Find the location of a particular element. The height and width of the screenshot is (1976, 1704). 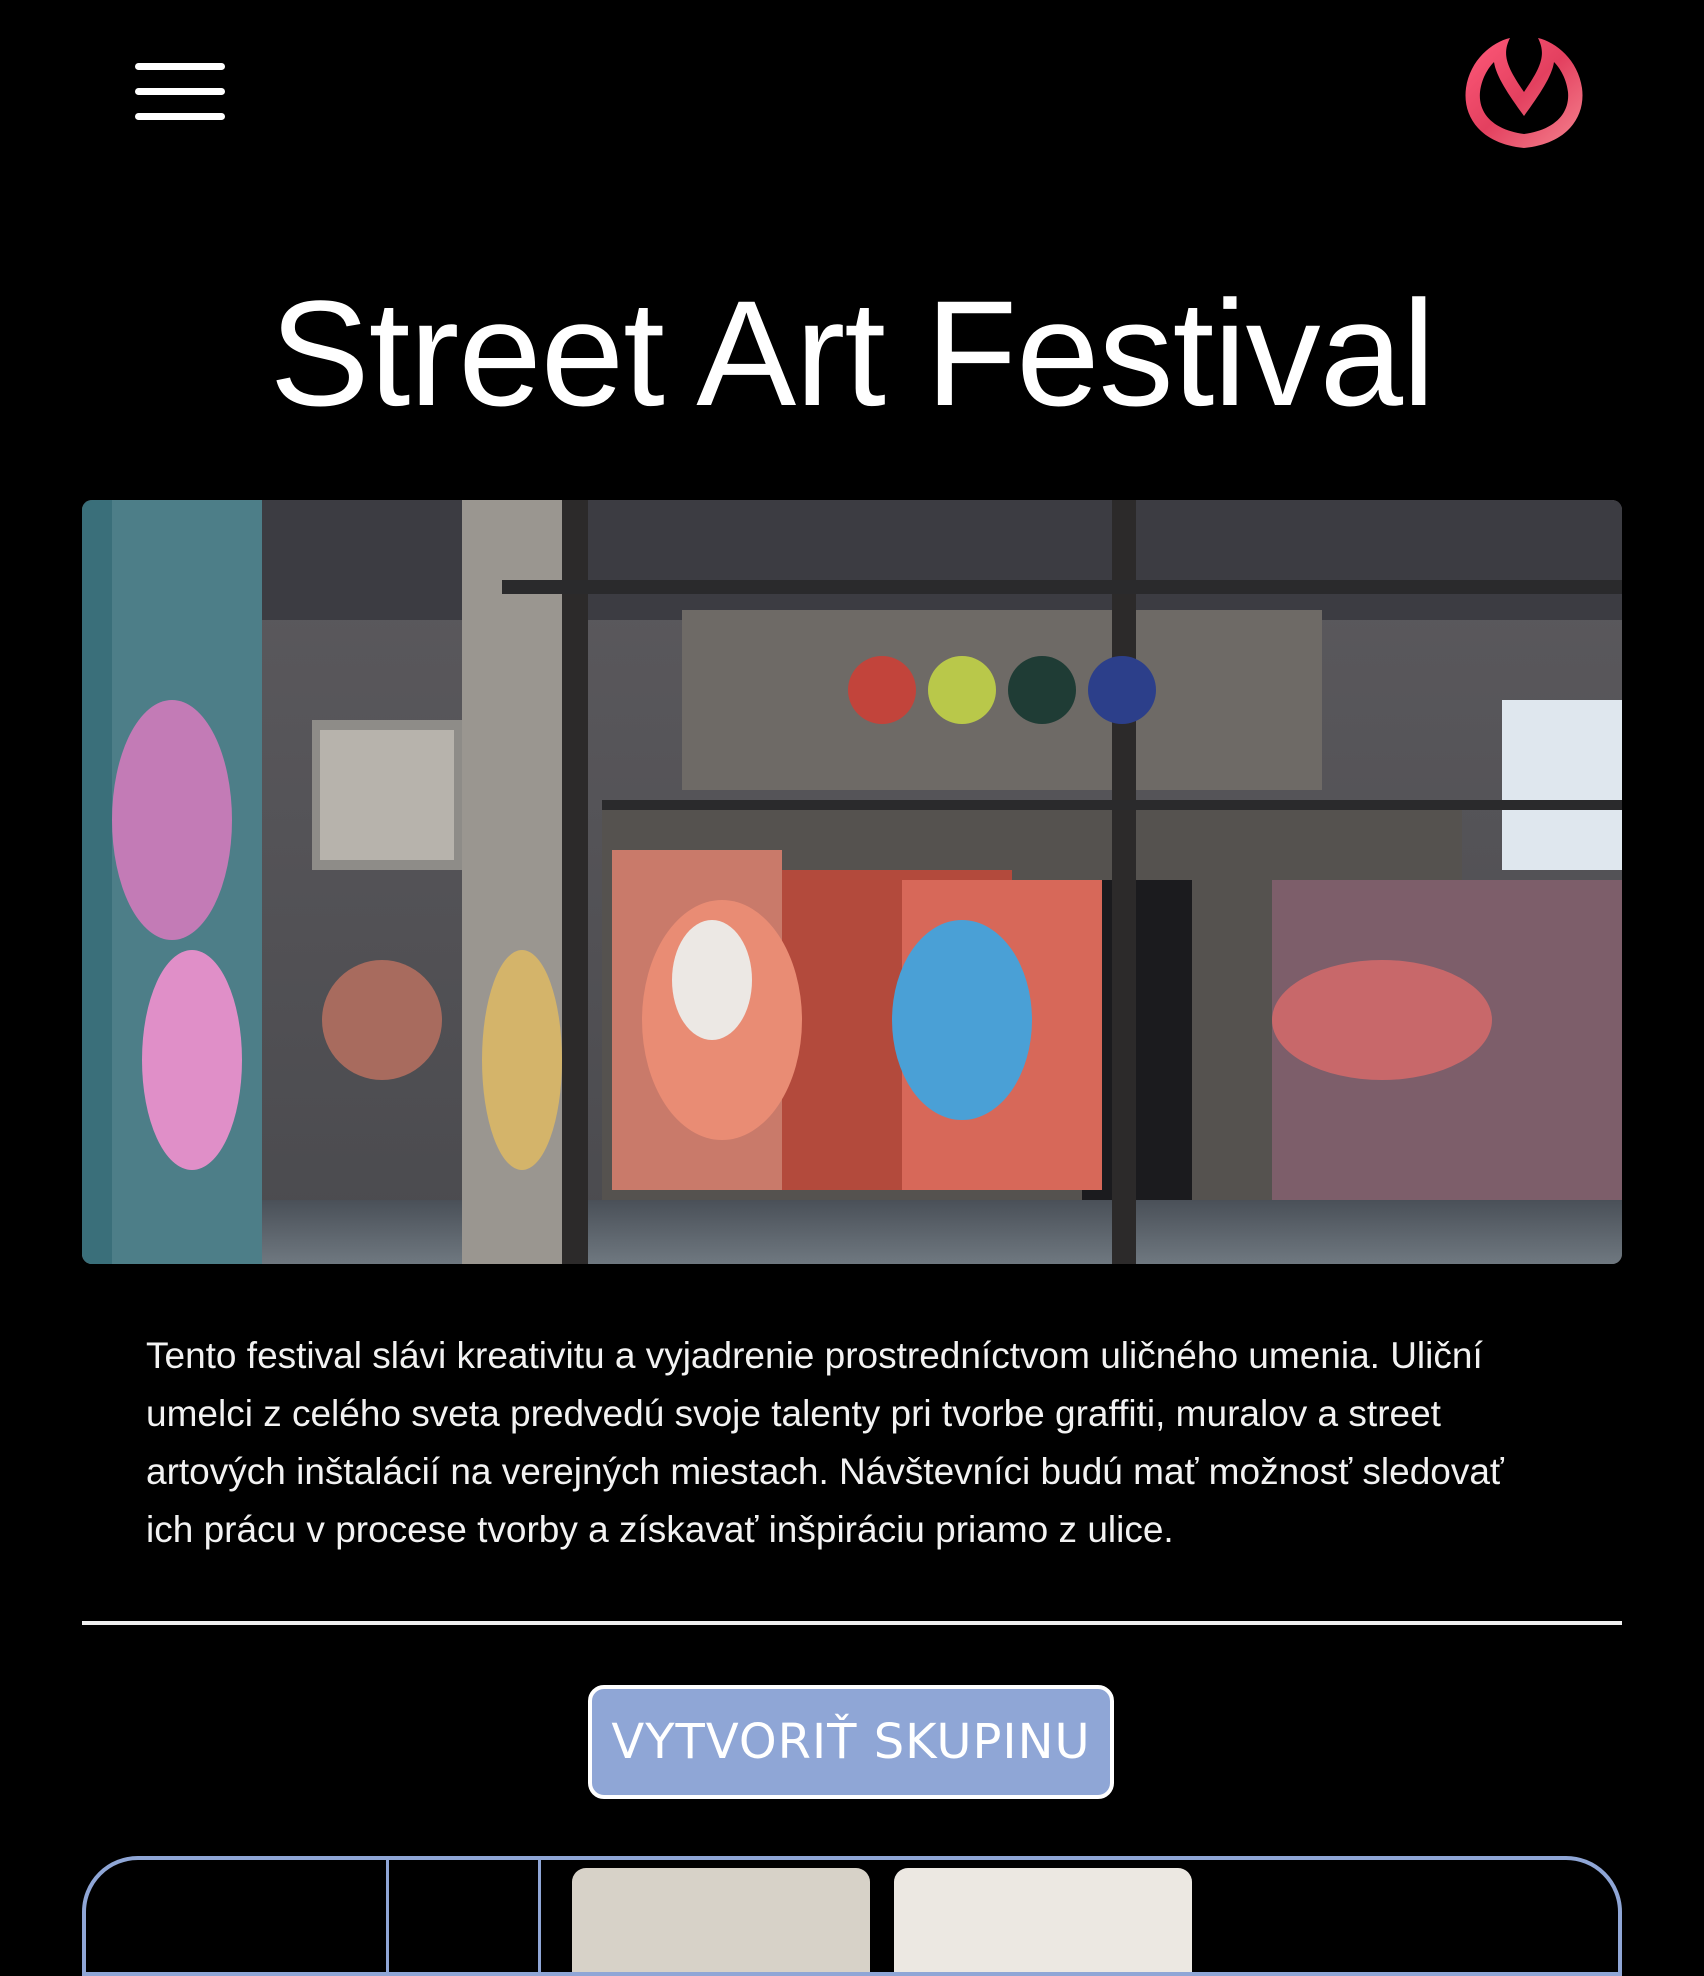

event-title: Street Art Festival is located at coordinates (852, 353).